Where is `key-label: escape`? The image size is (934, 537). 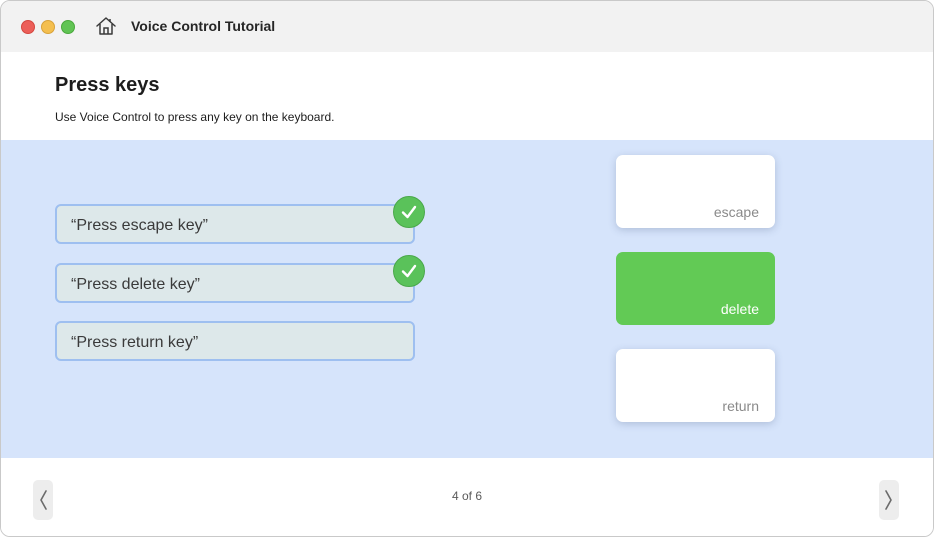
key-label: escape is located at coordinates (736, 212).